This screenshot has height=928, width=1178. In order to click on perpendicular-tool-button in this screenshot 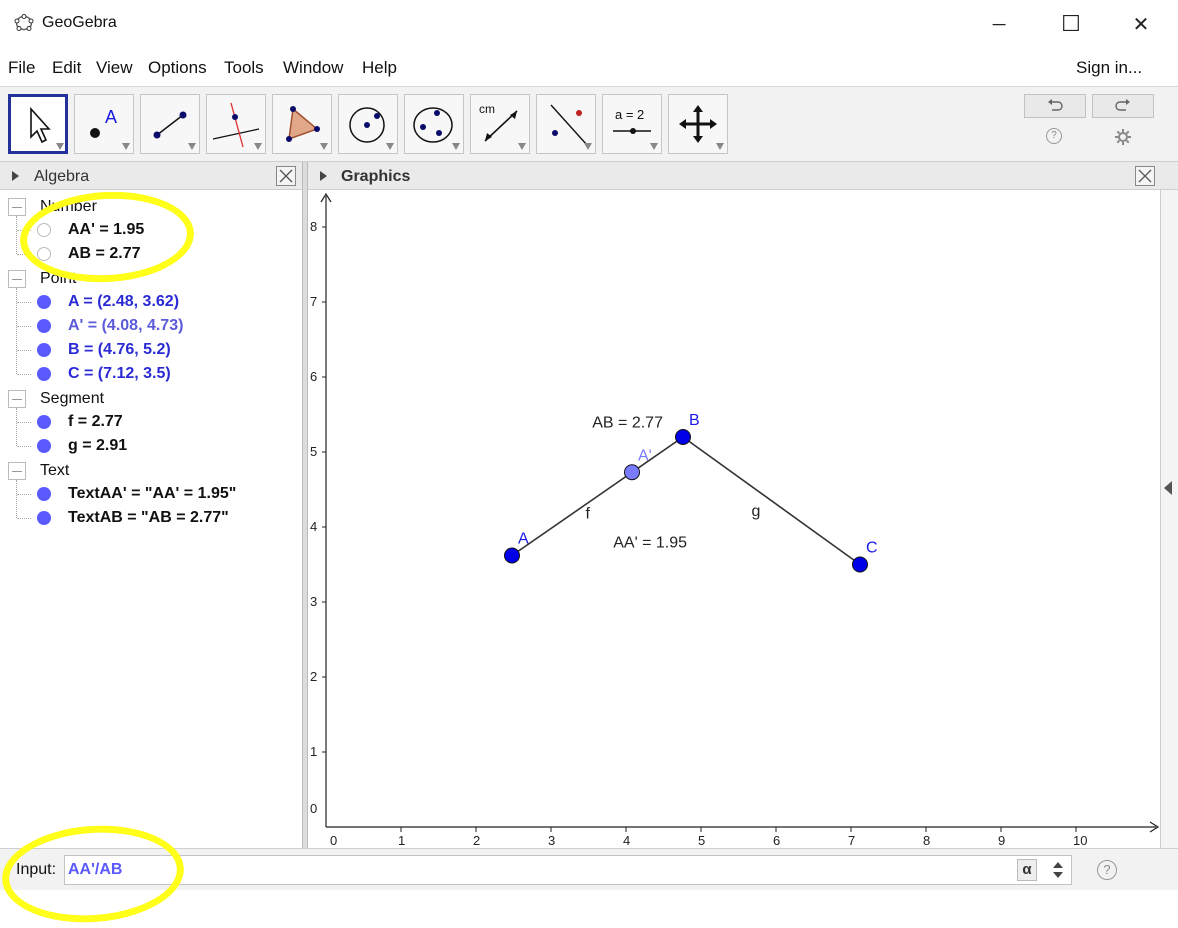, I will do `click(236, 124)`.